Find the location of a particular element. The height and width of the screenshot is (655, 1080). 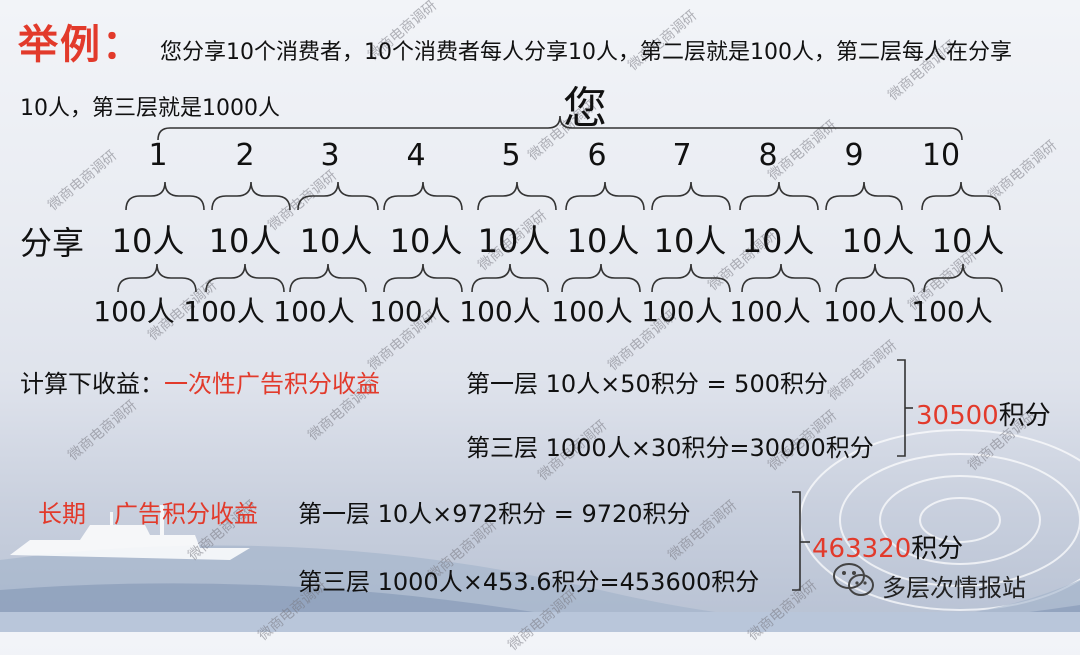

long-term-title: 长期 广告积分收益 is located at coordinates (148, 511).